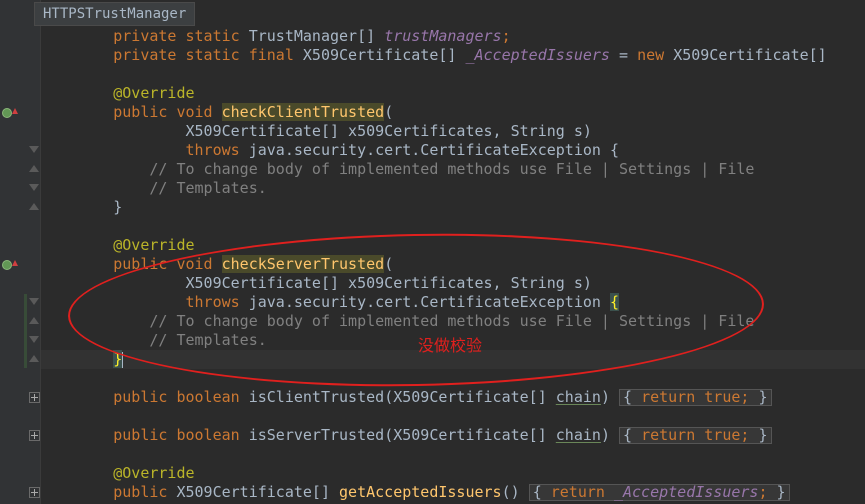 This screenshot has width=865, height=504. I want to click on vcs-change-marker, so click(25, 331).